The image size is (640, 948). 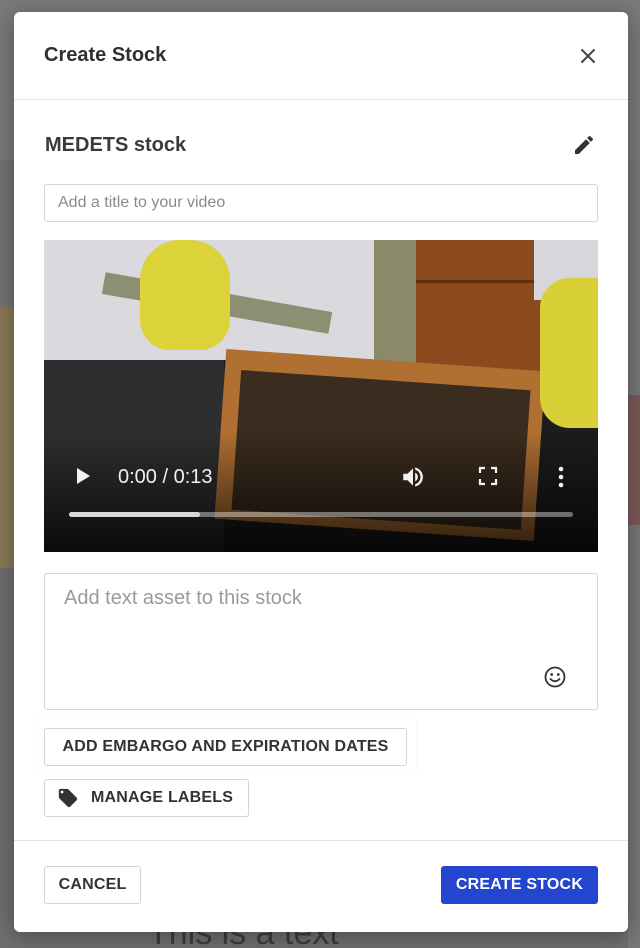 What do you see at coordinates (165, 477) in the screenshot?
I see `video-time: 0:00 / 0:13` at bounding box center [165, 477].